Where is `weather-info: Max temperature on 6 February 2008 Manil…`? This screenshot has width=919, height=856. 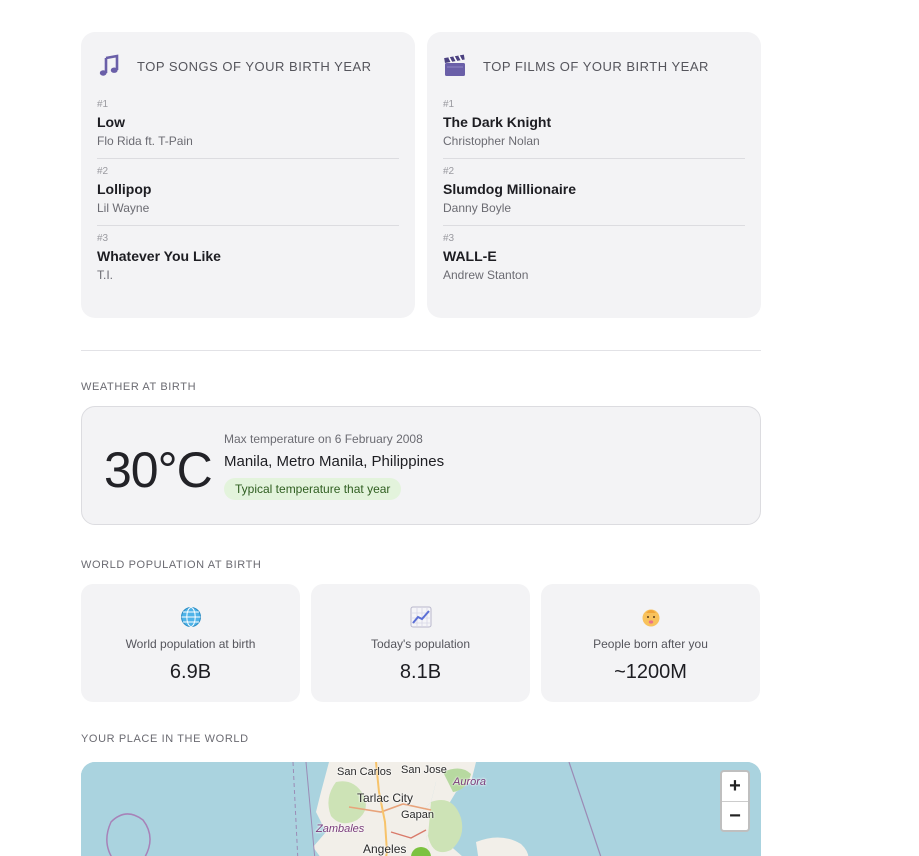 weather-info: Max temperature on 6 February 2008 Manil… is located at coordinates (334, 465).